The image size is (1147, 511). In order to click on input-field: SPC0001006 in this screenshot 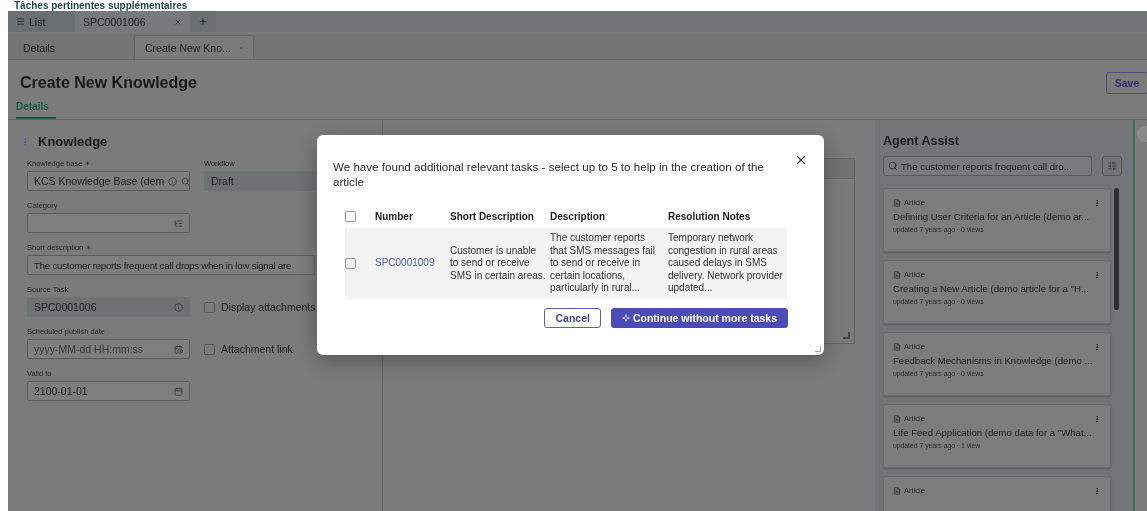, I will do `click(108, 307)`.